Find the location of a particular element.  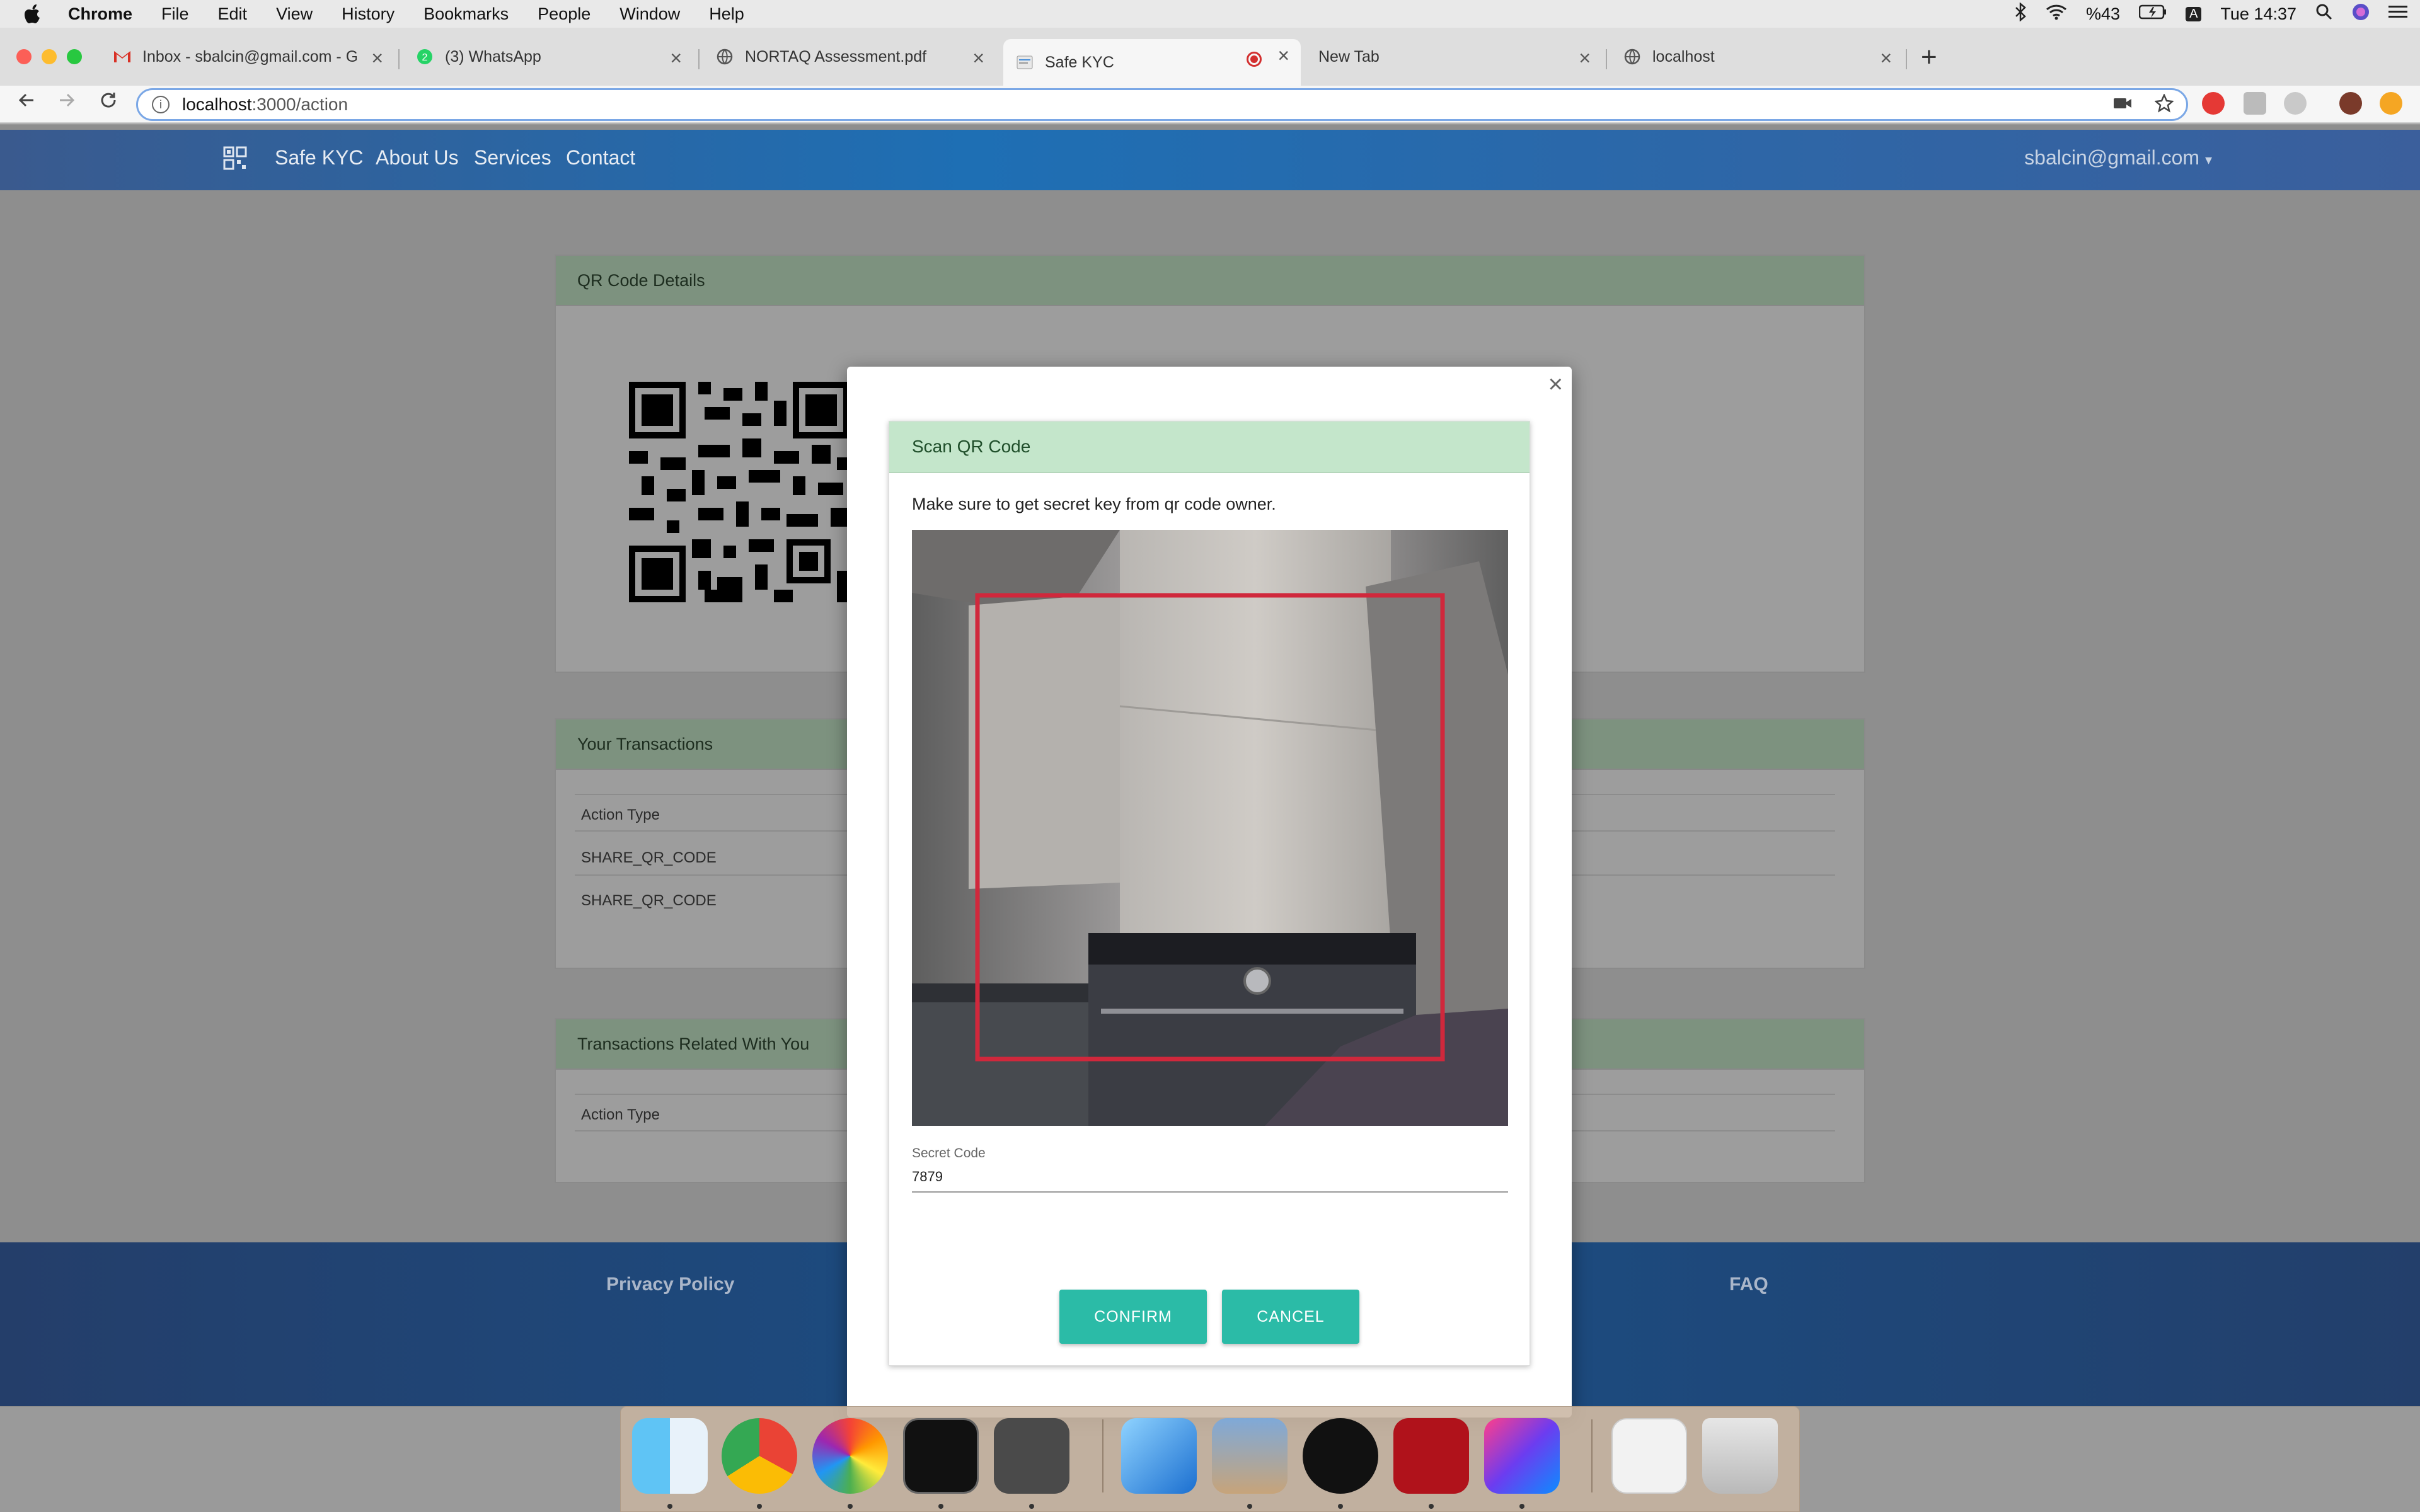

secret-code-input: 7879 is located at coordinates (927, 1177).